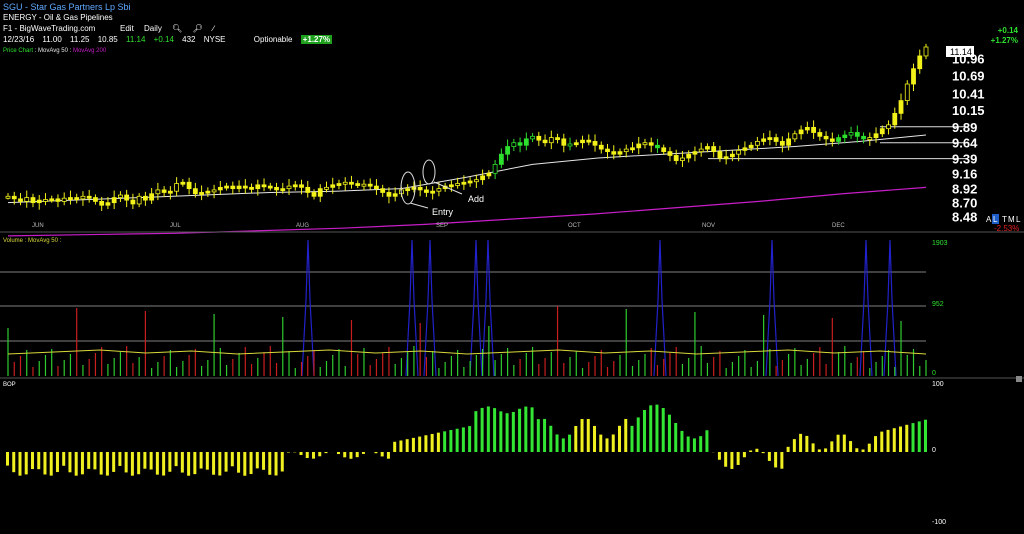 The height and width of the screenshot is (534, 1024). I want to click on right-label-t: T, so click(1004, 219).